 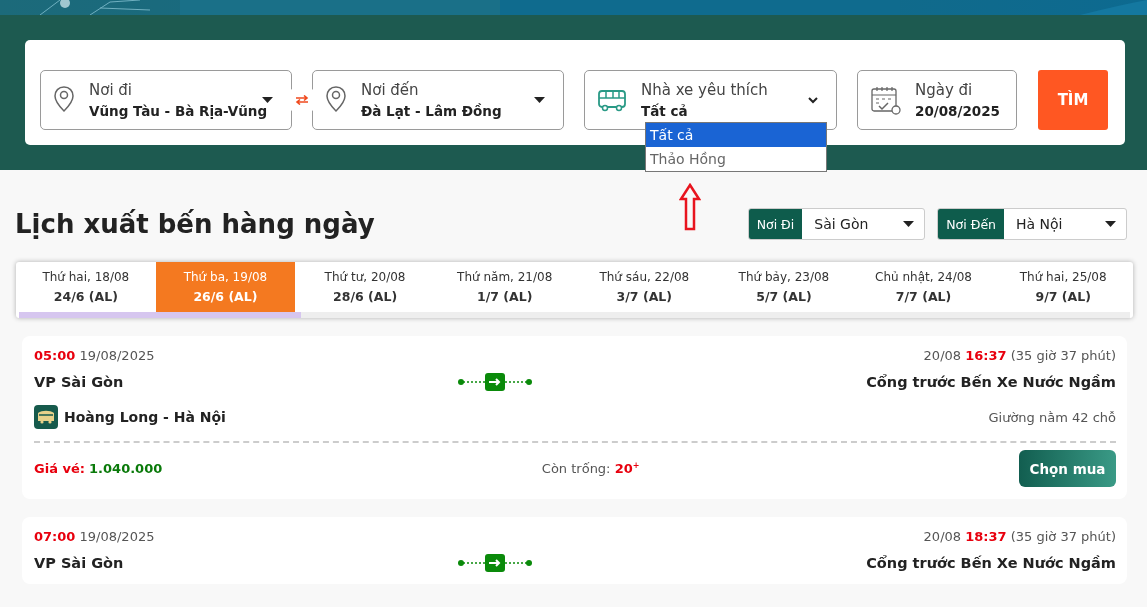 What do you see at coordinates (841, 224) in the screenshot?
I see `filter-value: Sài Gòn` at bounding box center [841, 224].